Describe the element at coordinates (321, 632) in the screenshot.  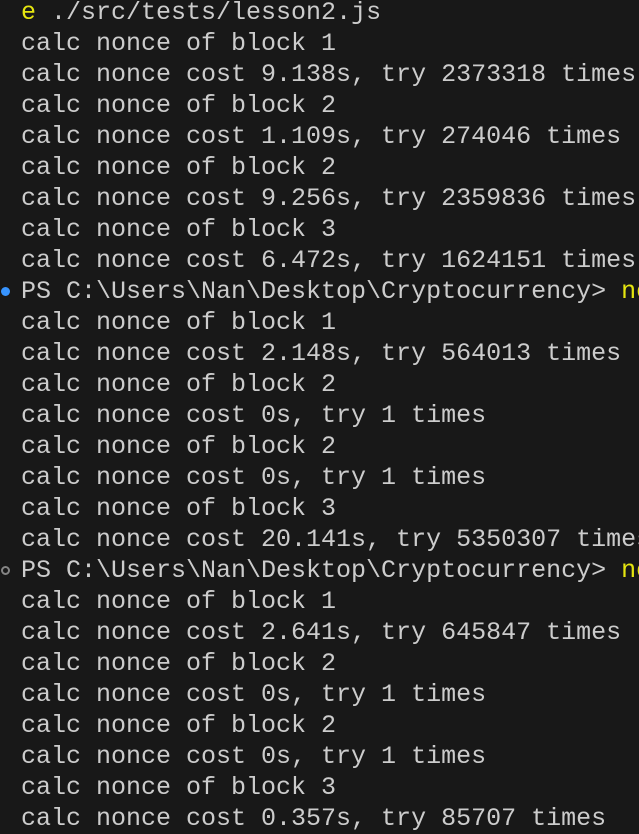
I see `terminal-line: calc nonce cost 2.641s, try 645847 times` at that location.